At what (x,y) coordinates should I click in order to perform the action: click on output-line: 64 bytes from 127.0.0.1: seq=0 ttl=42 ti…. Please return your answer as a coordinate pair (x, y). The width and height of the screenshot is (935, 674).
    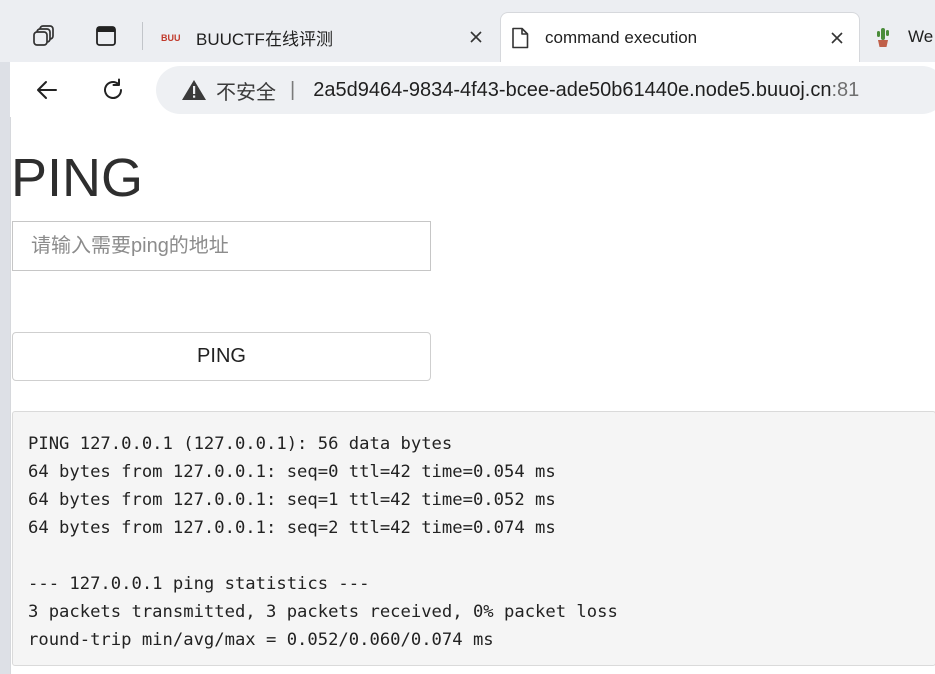
    Looking at the image, I should click on (292, 472).